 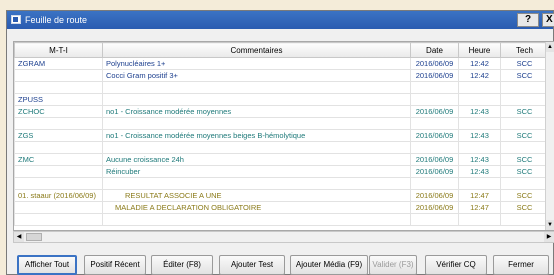 What do you see at coordinates (281, 63) in the screenshot?
I see `table-row: ZGRAM Polynucléaires 1+ 2016/06/09 12:42 SCC` at bounding box center [281, 63].